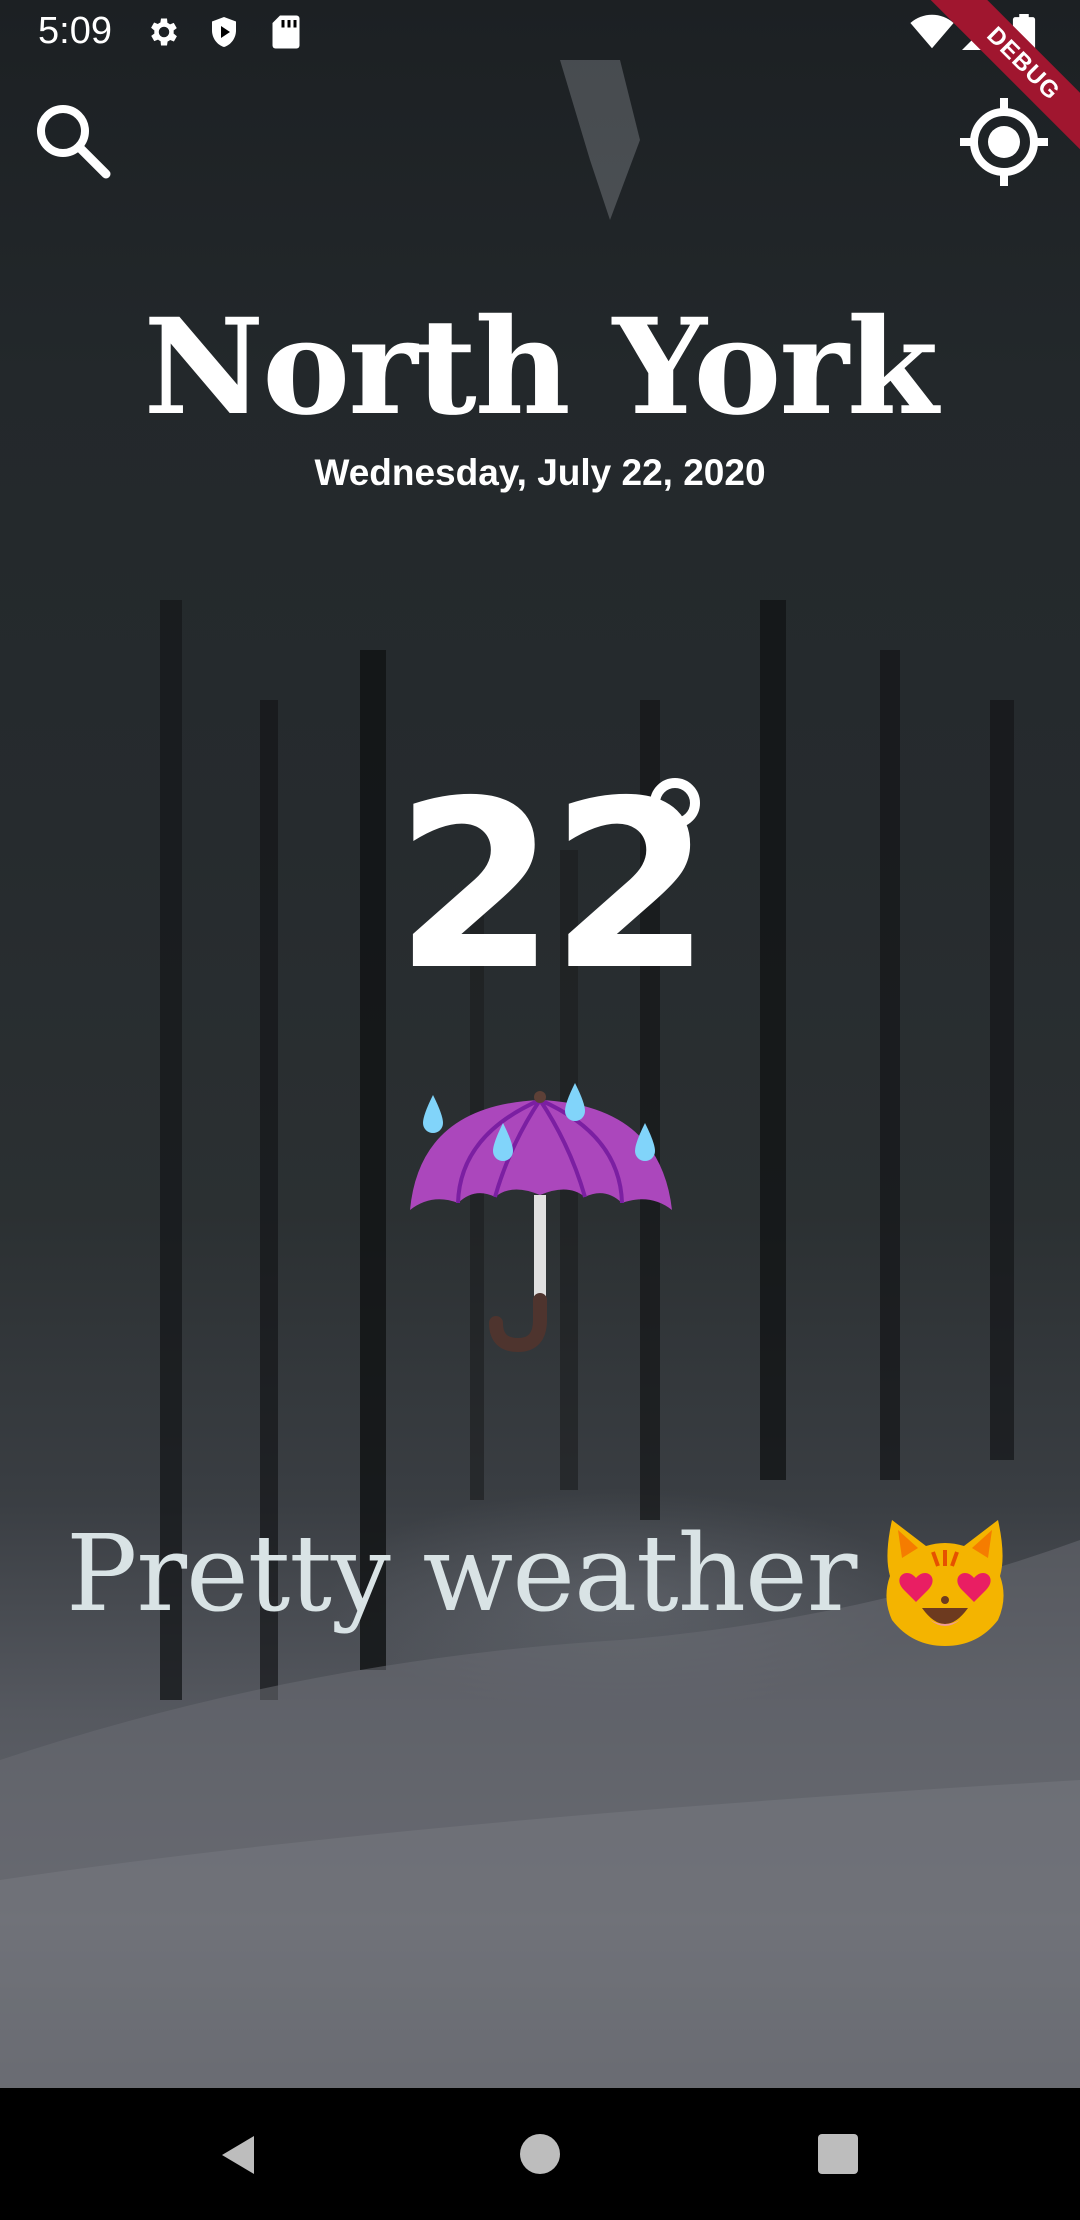 Image resolution: width=1080 pixels, height=2220 pixels. I want to click on back-button, so click(239, 2157).